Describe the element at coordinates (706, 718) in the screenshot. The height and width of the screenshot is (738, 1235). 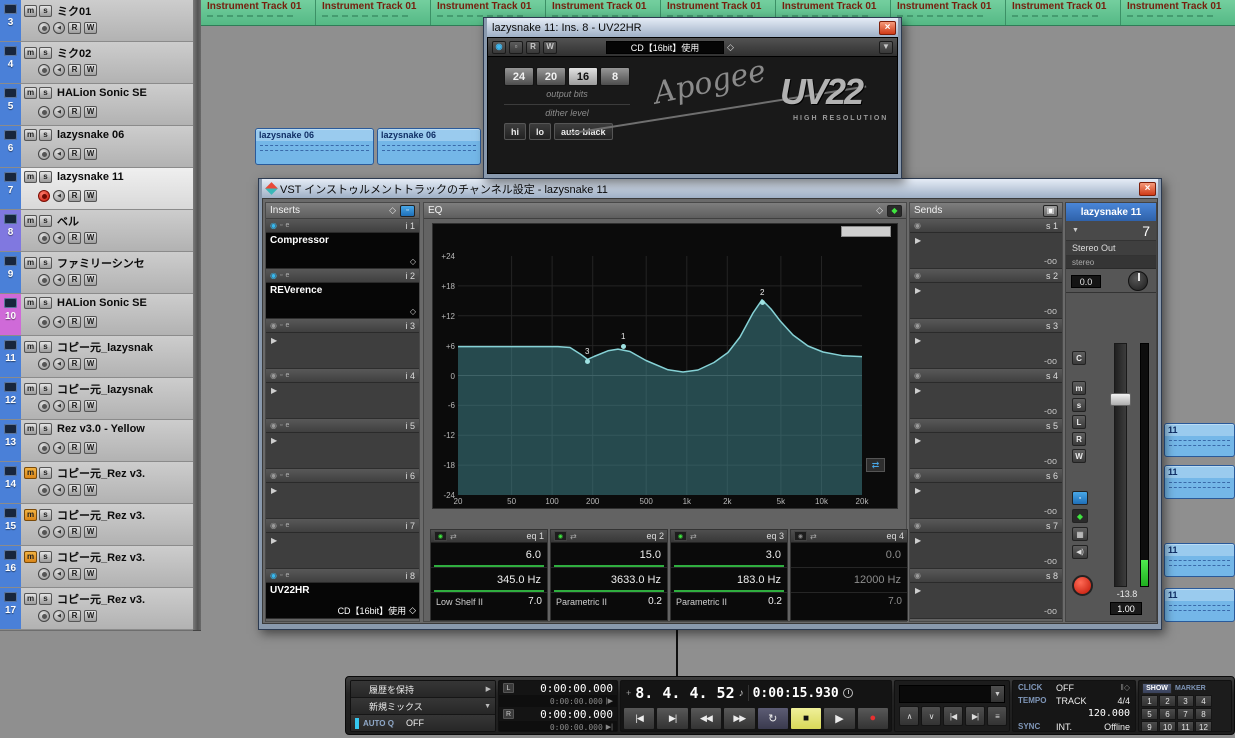
I see `rewind-button: ◀◀` at that location.